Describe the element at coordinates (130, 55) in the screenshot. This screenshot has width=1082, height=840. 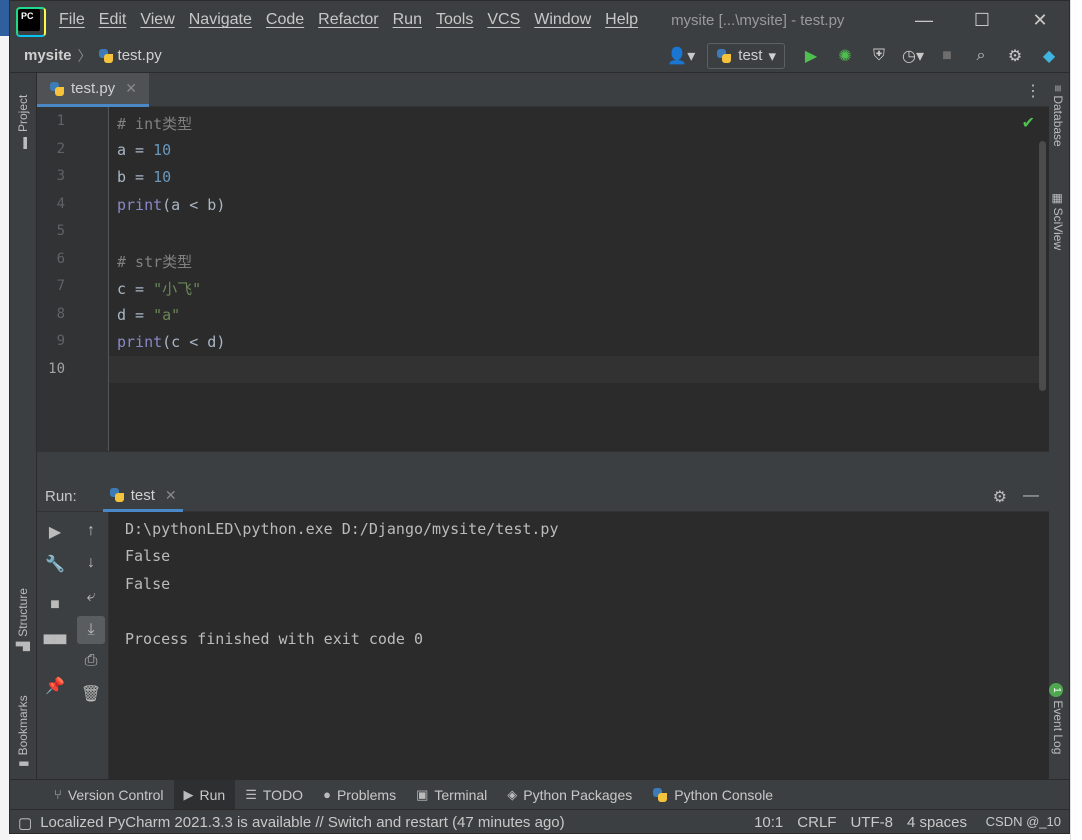
I see `breadcrumb-file: test.py` at that location.